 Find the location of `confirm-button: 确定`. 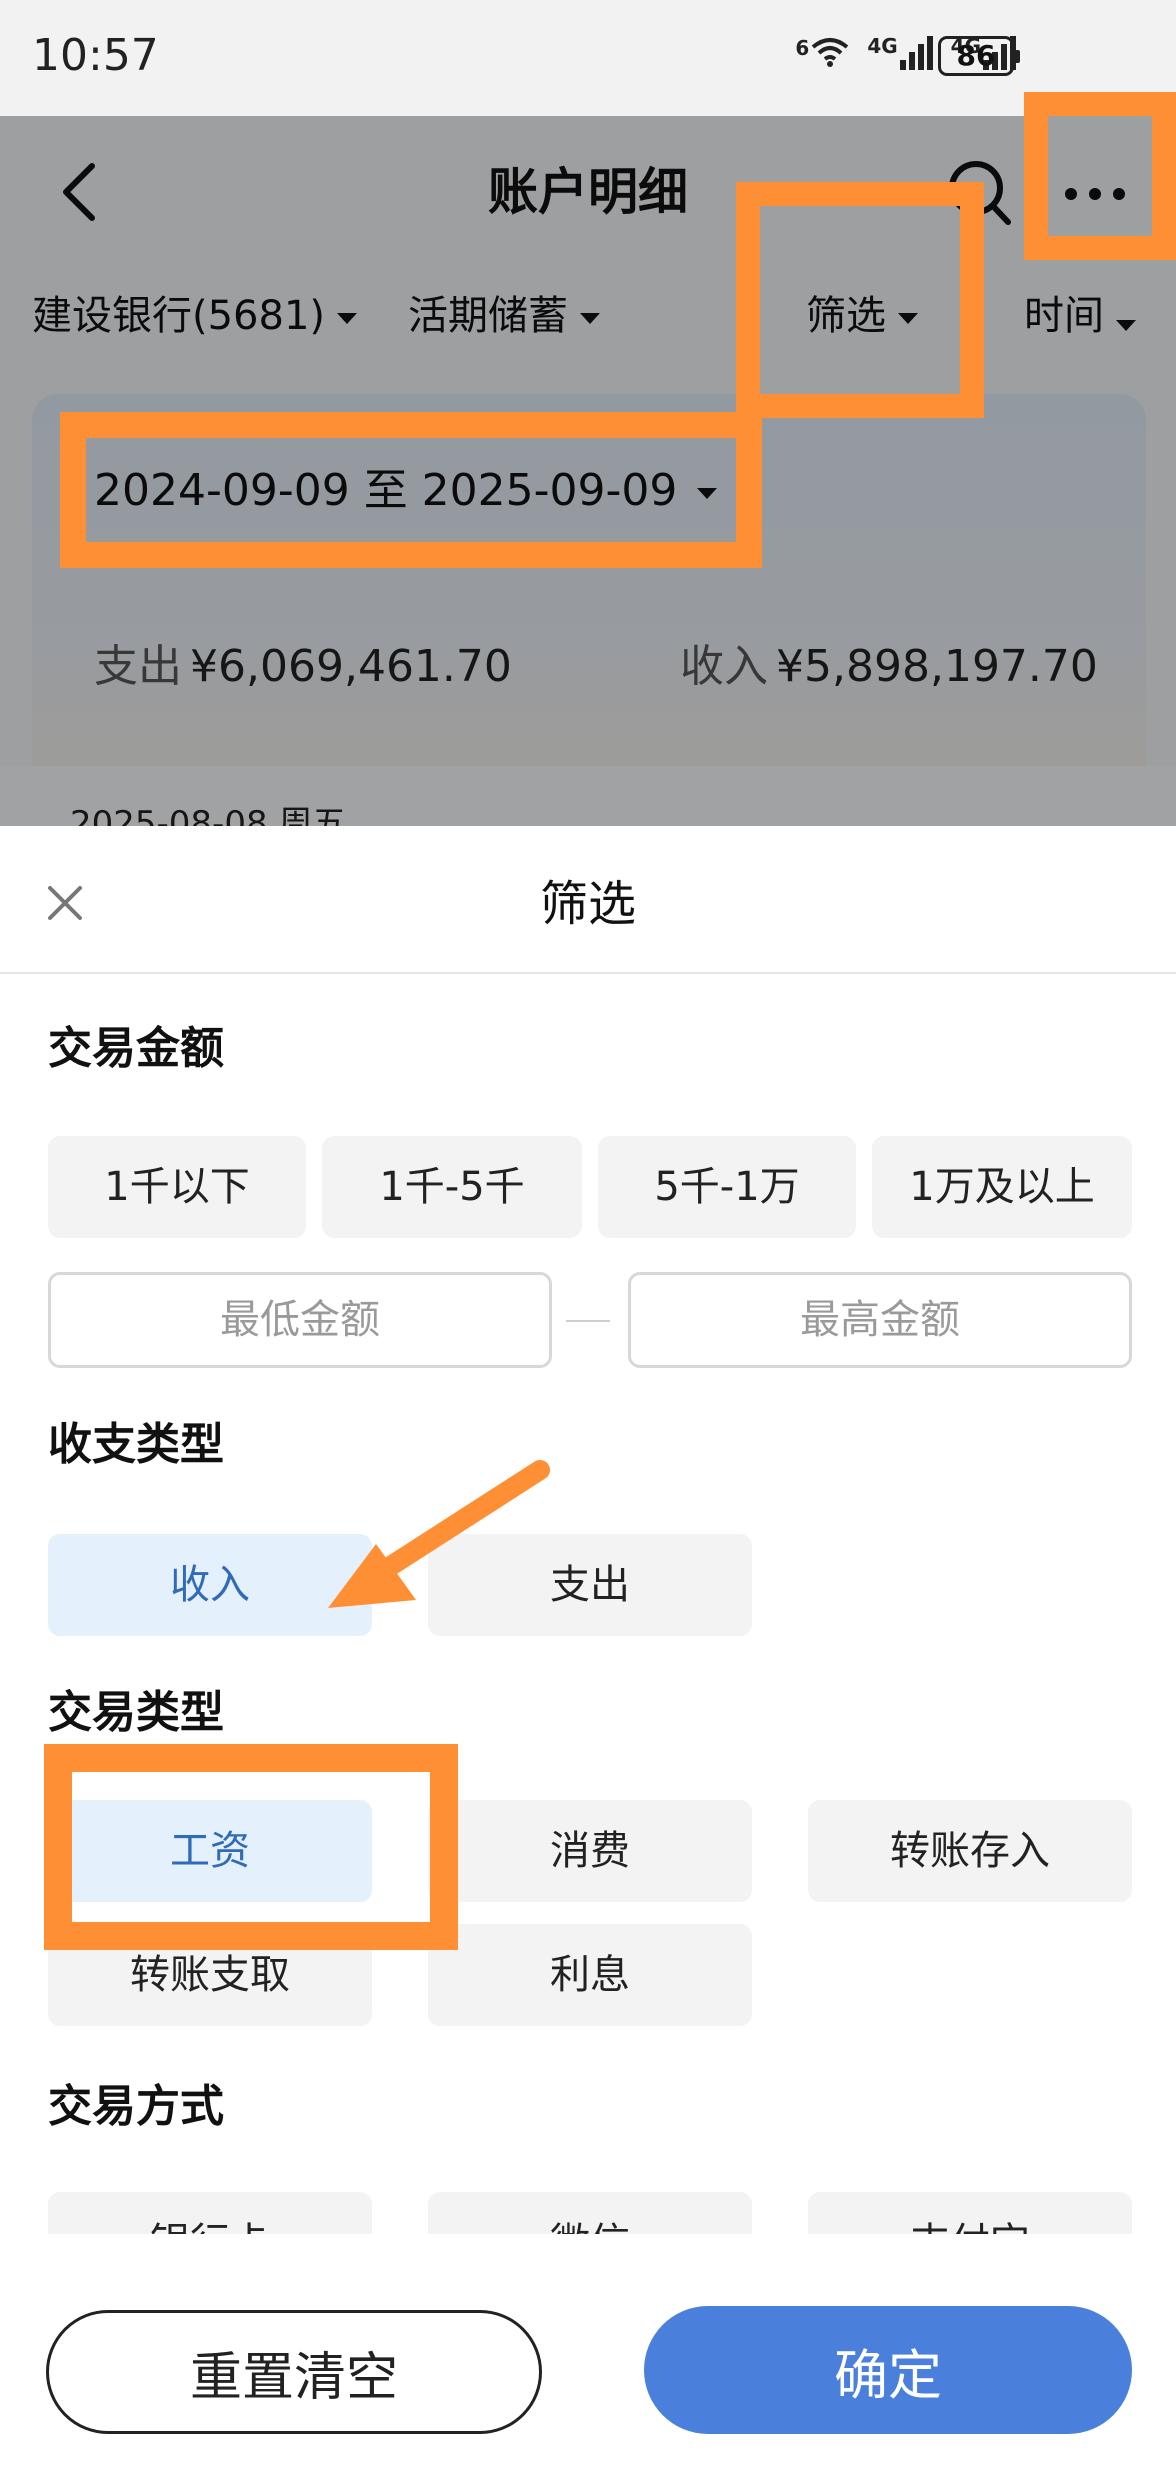

confirm-button: 确定 is located at coordinates (888, 2370).